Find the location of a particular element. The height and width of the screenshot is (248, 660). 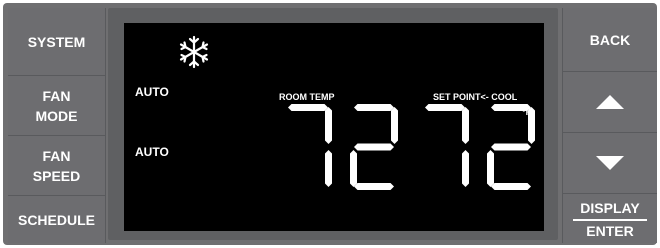

set-point-value is located at coordinates (480, 147).